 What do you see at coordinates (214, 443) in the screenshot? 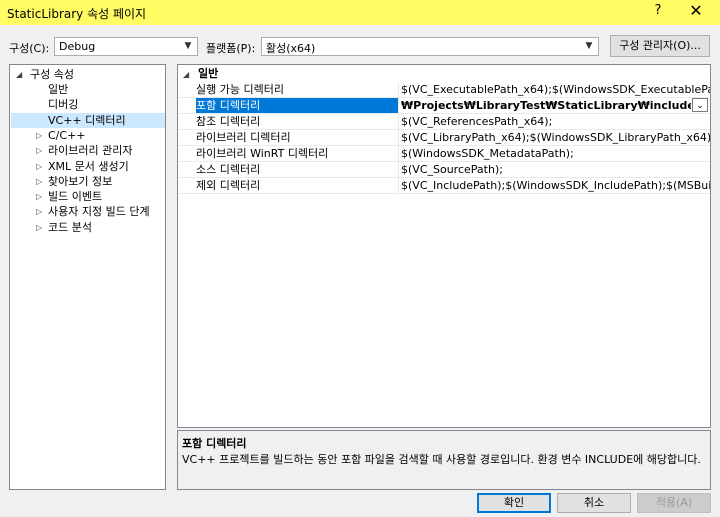
I see `description-title: 포함 디렉터리` at bounding box center [214, 443].